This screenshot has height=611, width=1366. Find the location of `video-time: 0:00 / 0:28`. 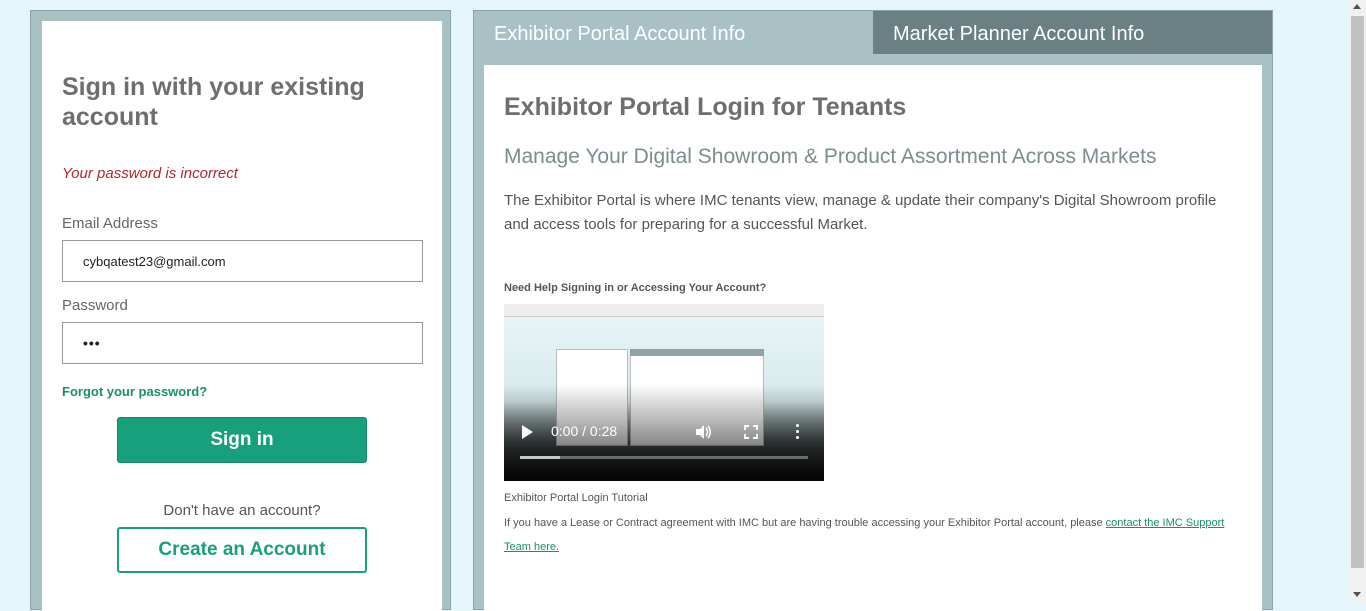

video-time: 0:00 / 0:28 is located at coordinates (584, 431).